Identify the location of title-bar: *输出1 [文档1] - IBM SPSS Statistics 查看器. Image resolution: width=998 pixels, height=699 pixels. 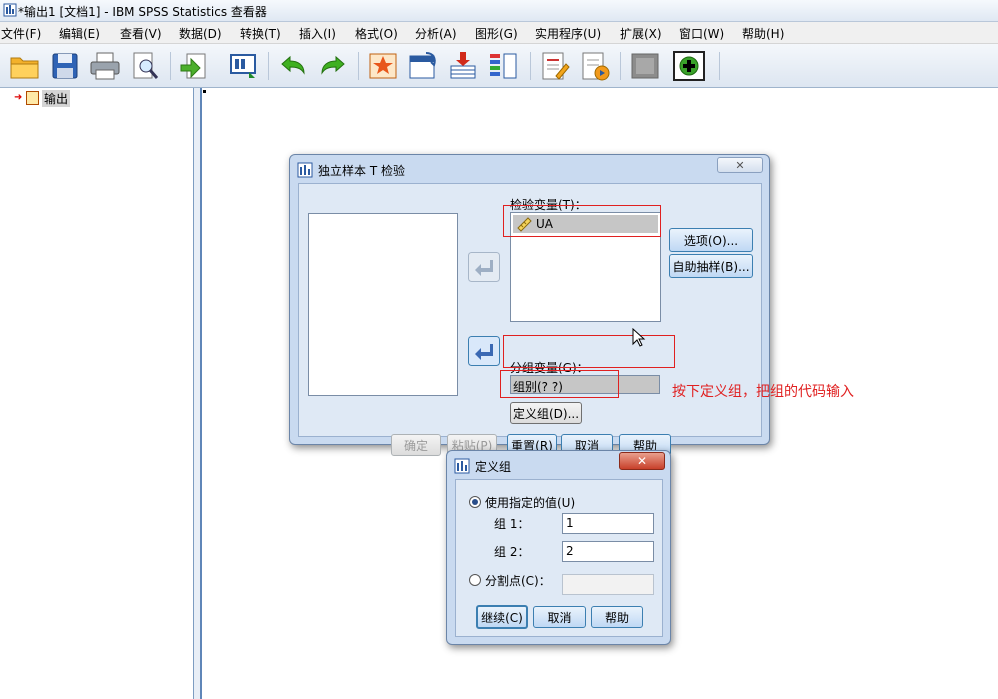
(499, 11).